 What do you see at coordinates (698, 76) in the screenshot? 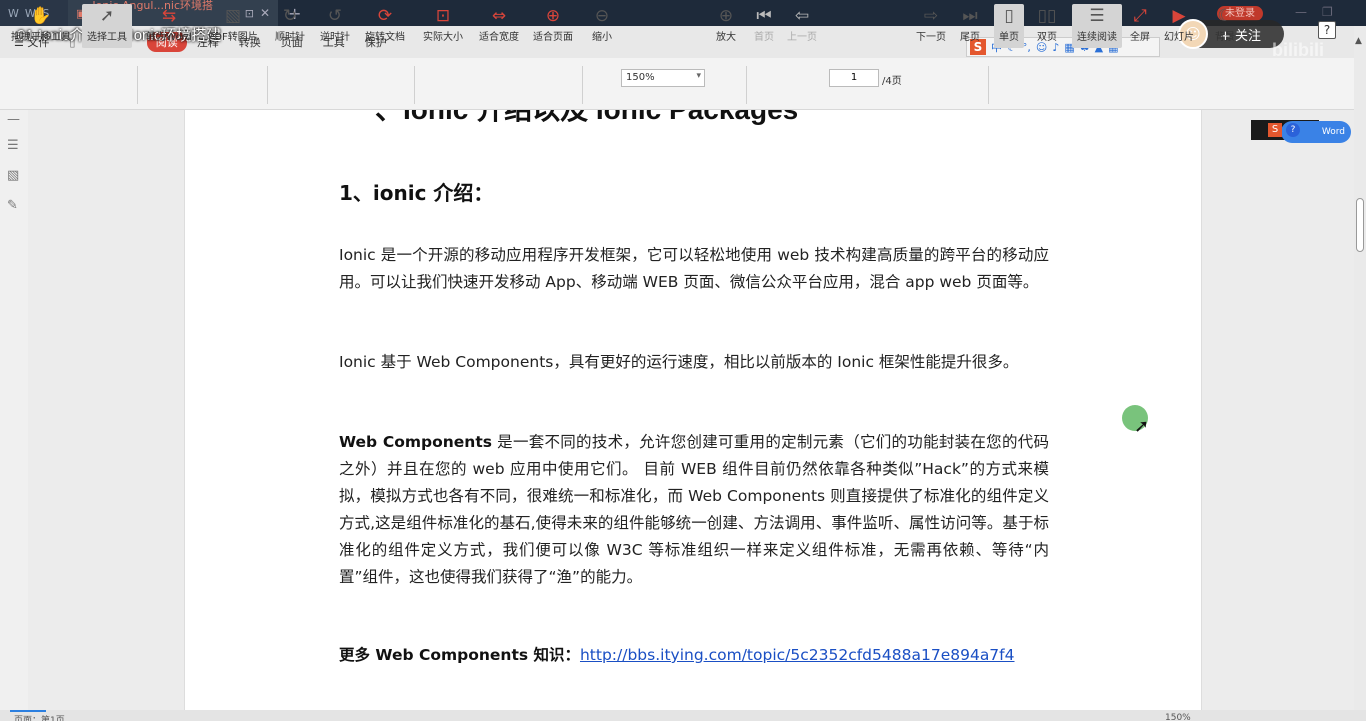
I see `chevron-down-icon: ▾` at bounding box center [698, 76].